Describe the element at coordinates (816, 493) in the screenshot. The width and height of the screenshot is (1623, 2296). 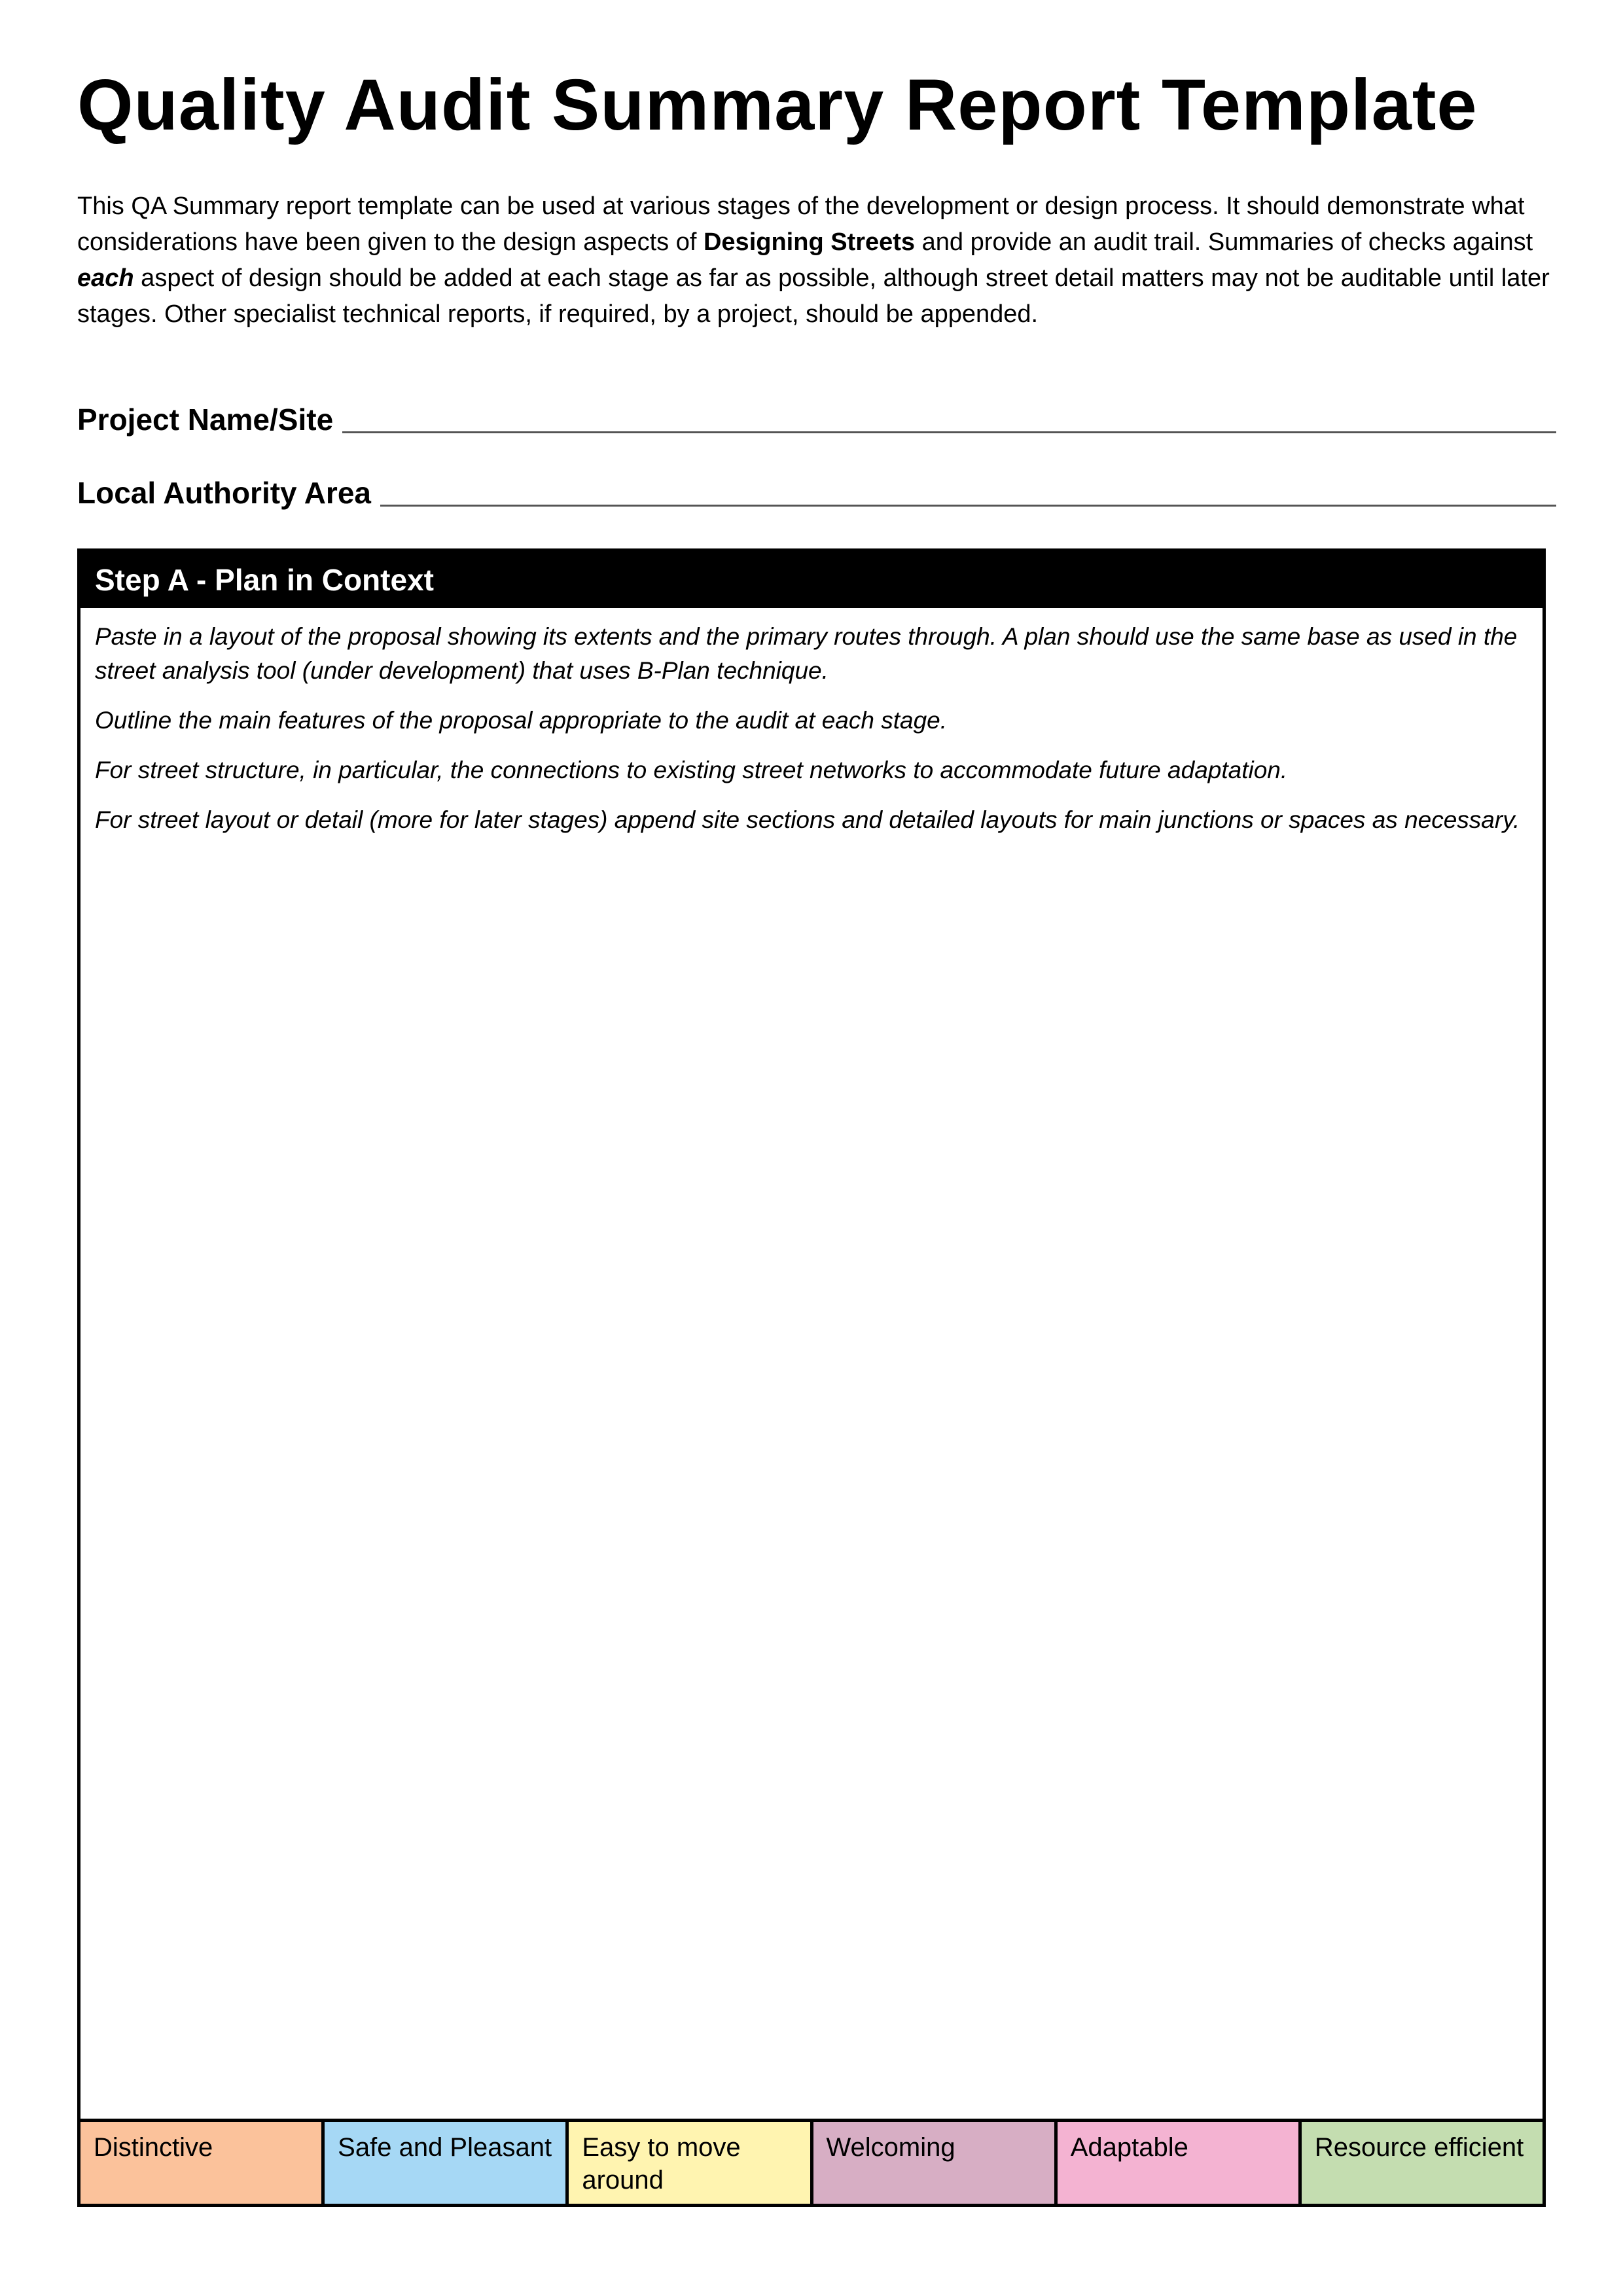
I see `local-authority-field: Local Authority Area` at that location.